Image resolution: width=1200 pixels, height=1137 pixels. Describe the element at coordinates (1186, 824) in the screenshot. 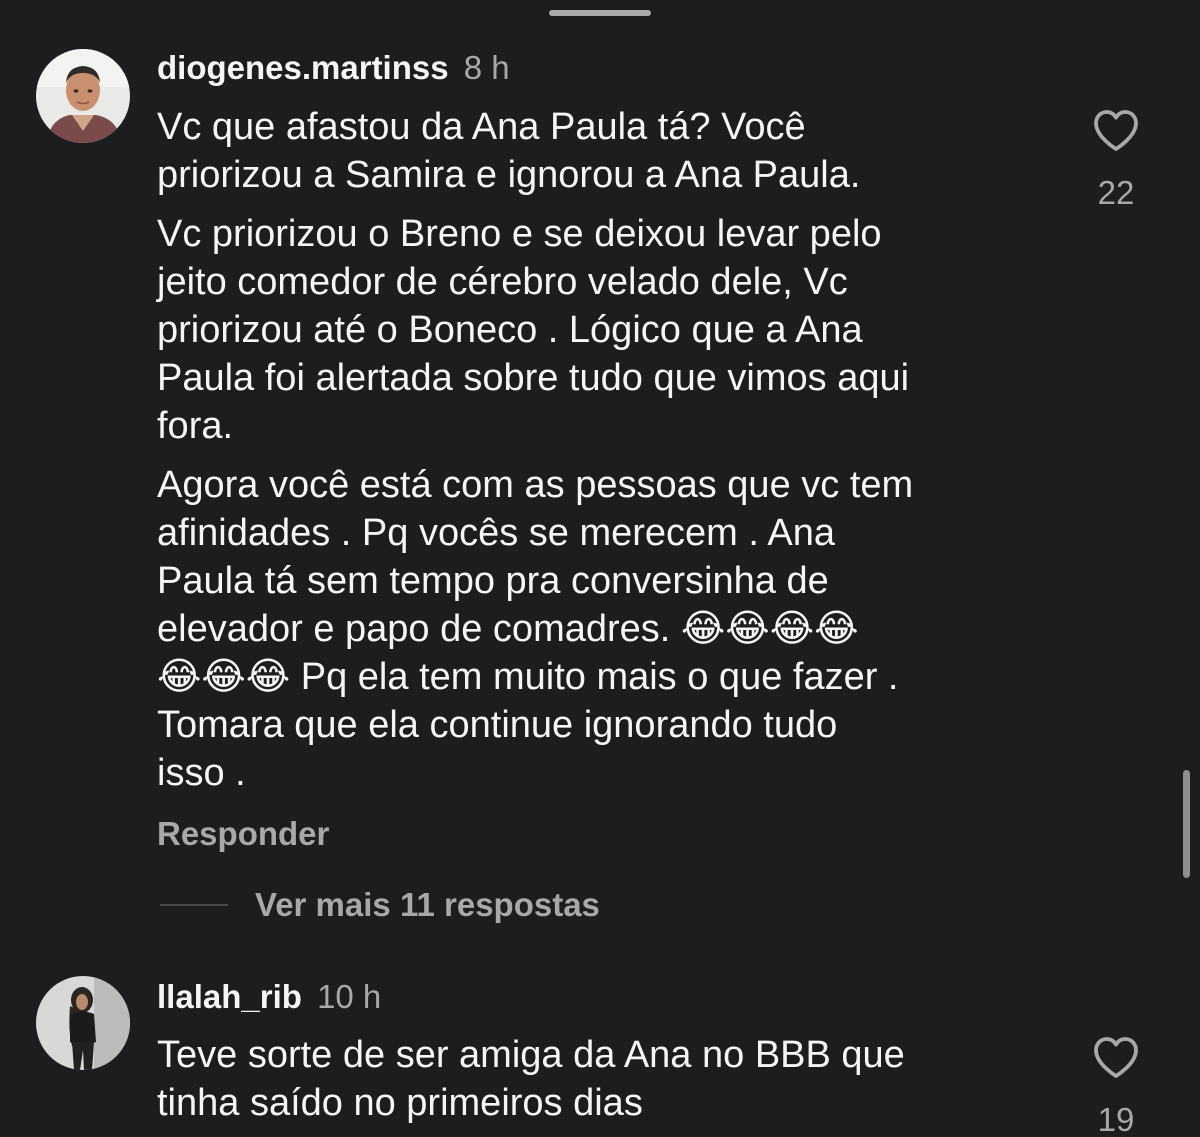

I see `scroll-indicator` at that location.